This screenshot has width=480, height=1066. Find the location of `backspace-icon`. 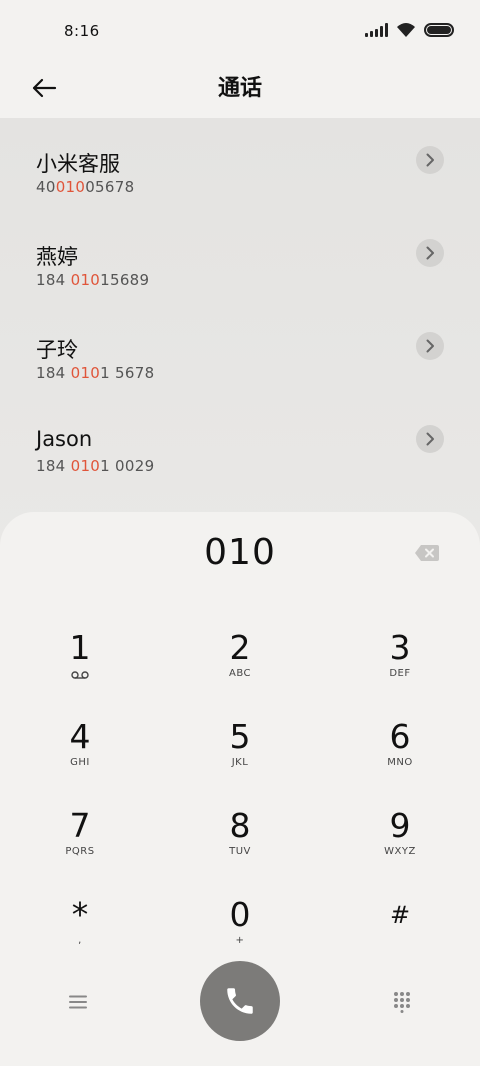

backspace-icon is located at coordinates (427, 553).